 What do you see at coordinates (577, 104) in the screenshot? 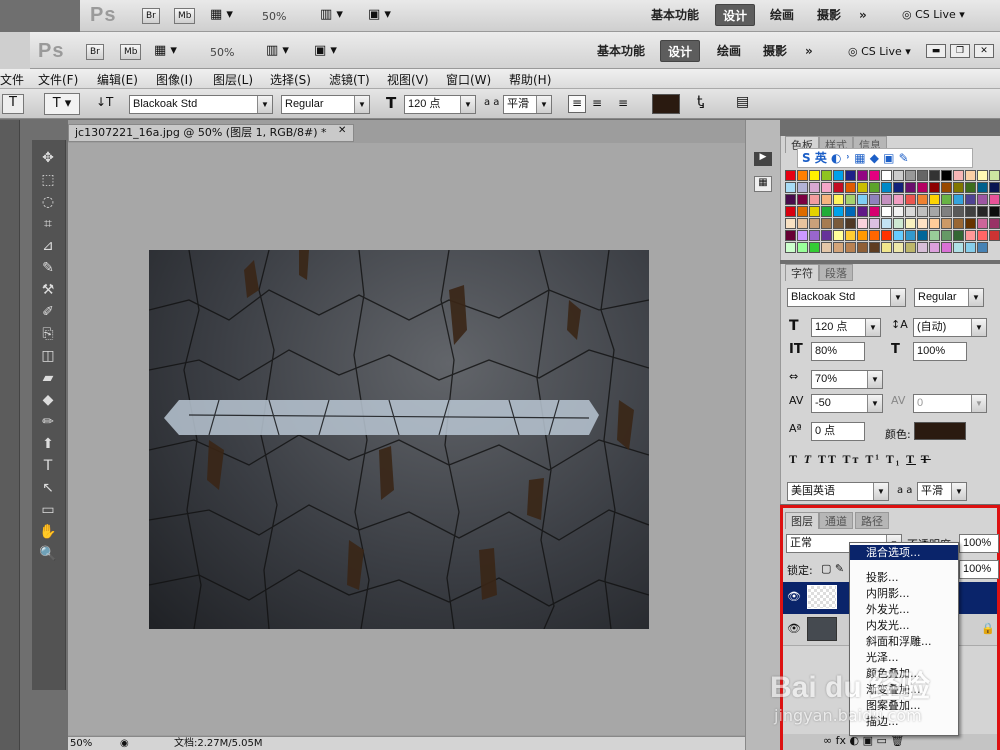
I see `align-left-icon: ≡` at bounding box center [577, 104].